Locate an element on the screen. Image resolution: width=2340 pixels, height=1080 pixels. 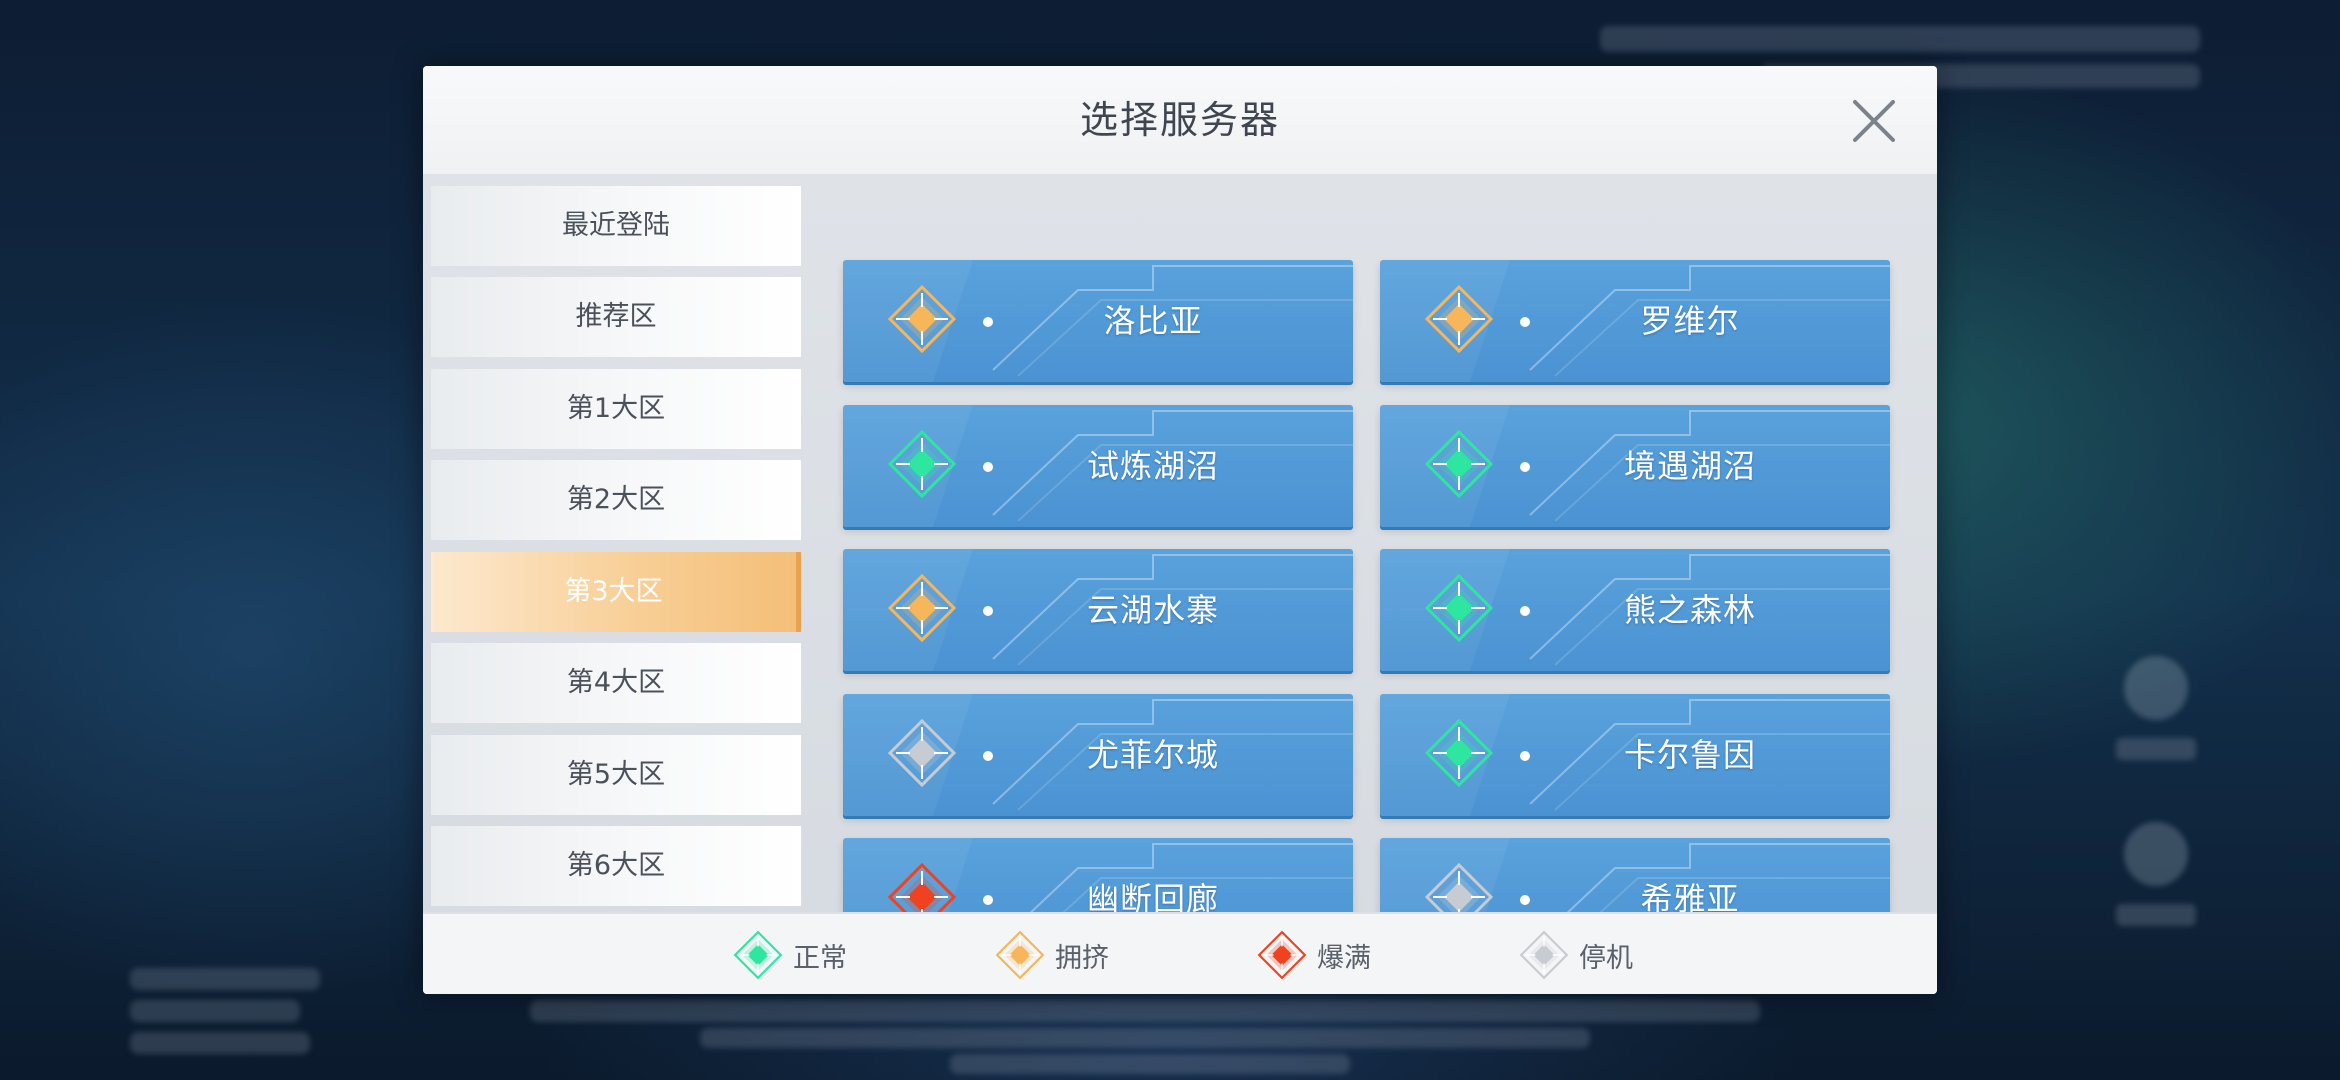
server-name: 尤菲尔城 is located at coordinates (1152, 755).